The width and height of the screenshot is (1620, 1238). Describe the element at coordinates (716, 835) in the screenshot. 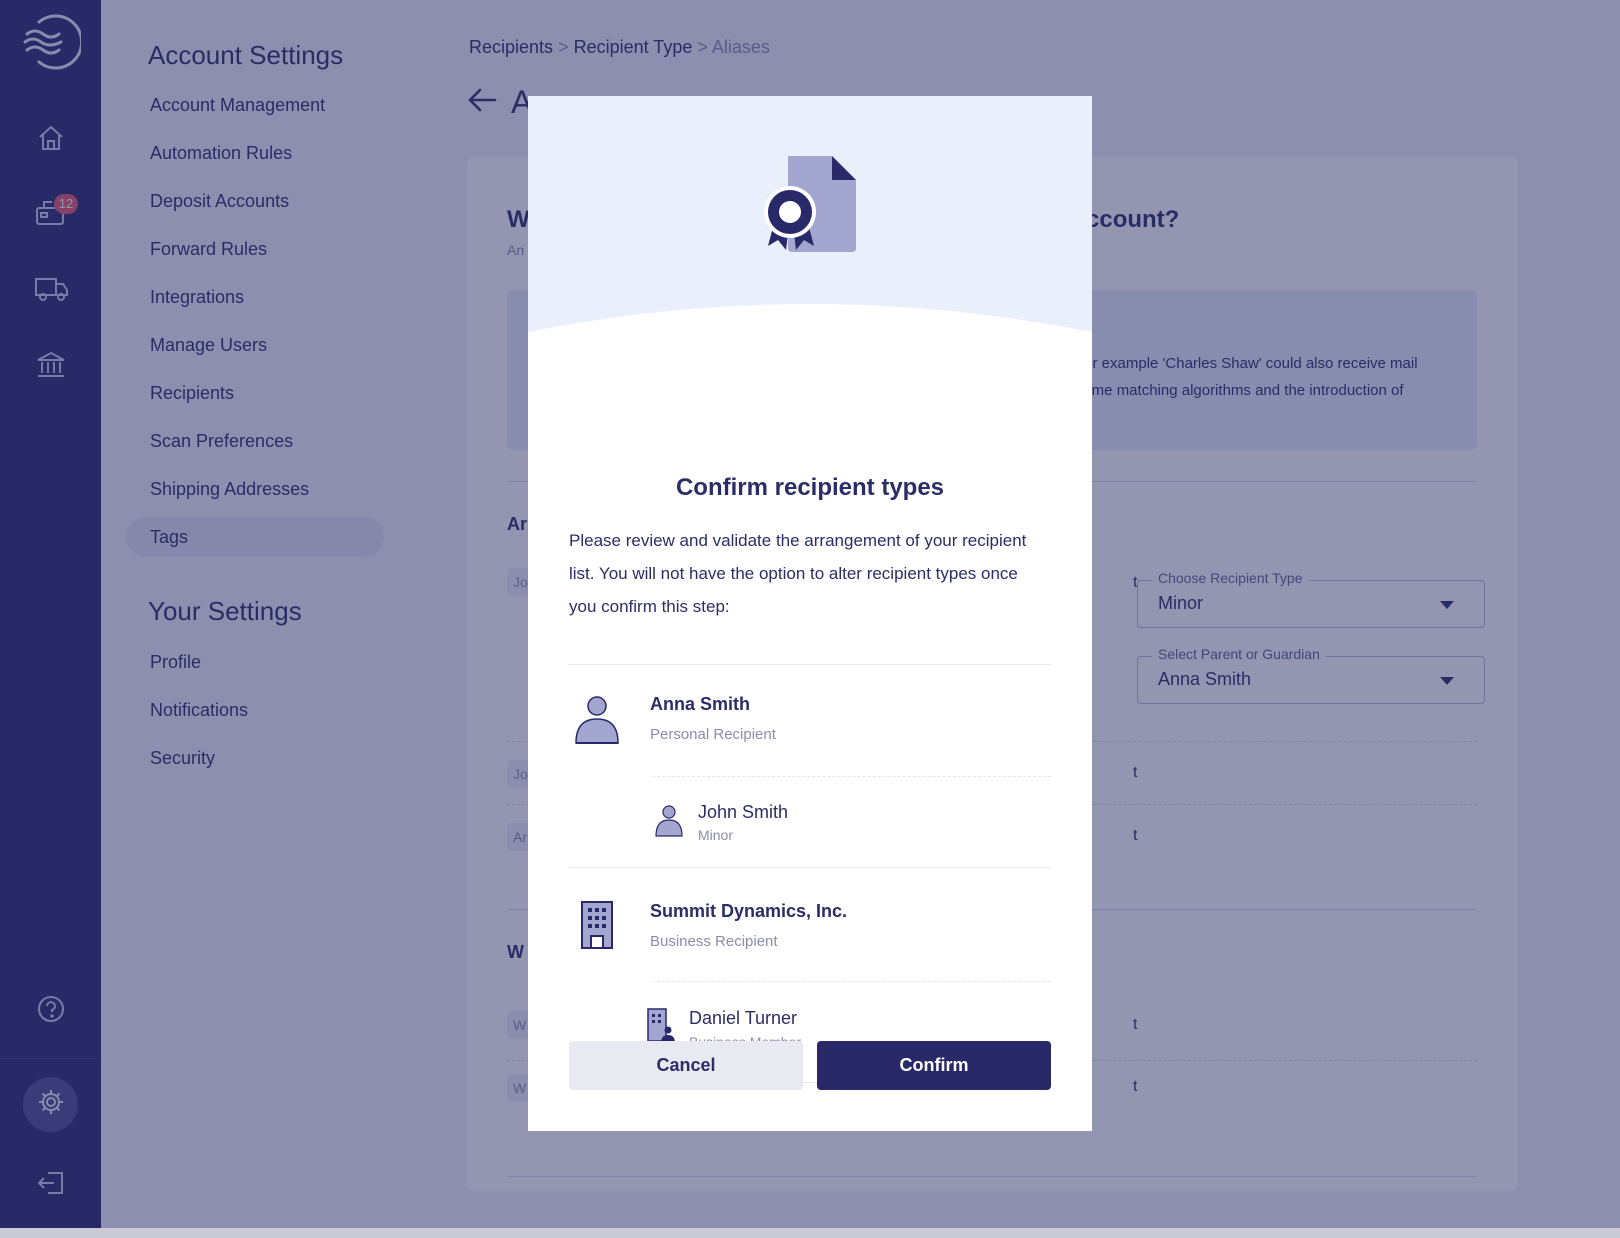

I see `recipient-child-type: Minor` at that location.